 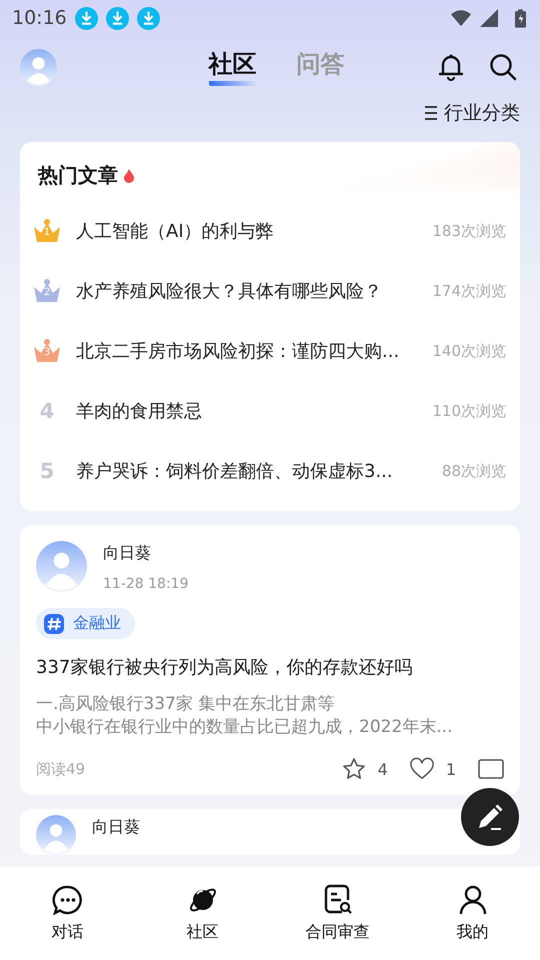 I want to click on rank-number: 1, so click(x=47, y=232).